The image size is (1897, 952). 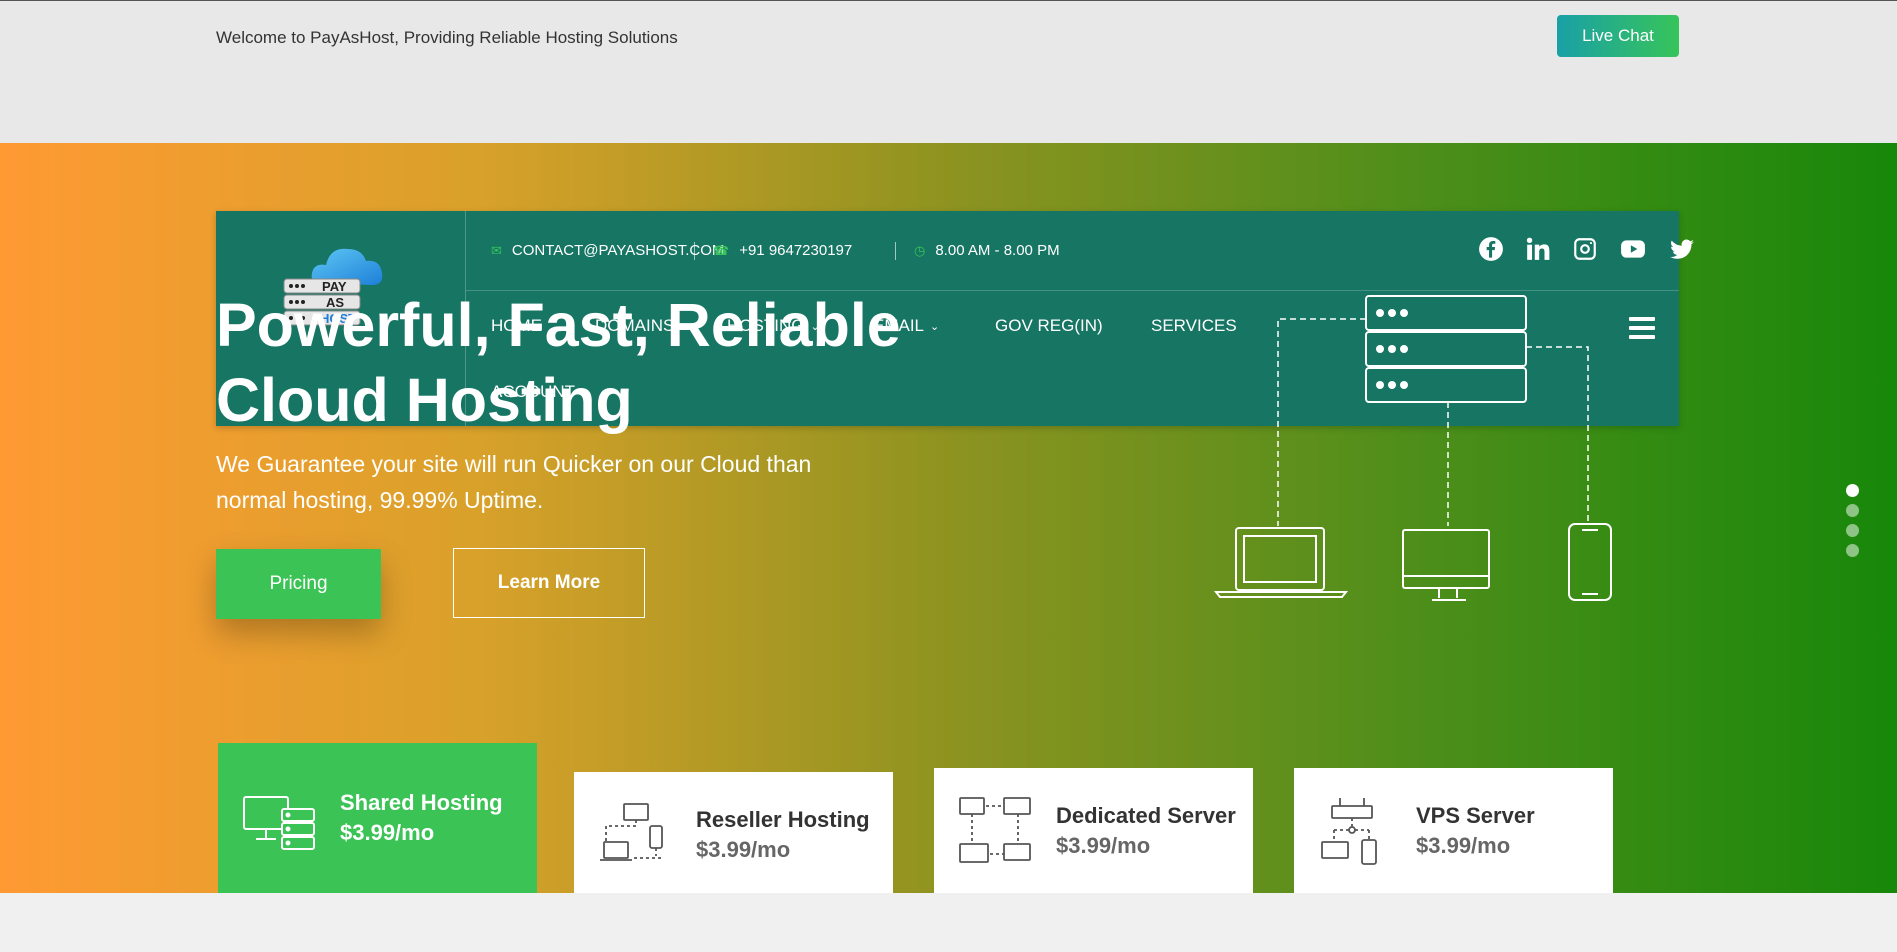 What do you see at coordinates (421, 802) in the screenshot?
I see `plan-title: Shared Hosting` at bounding box center [421, 802].